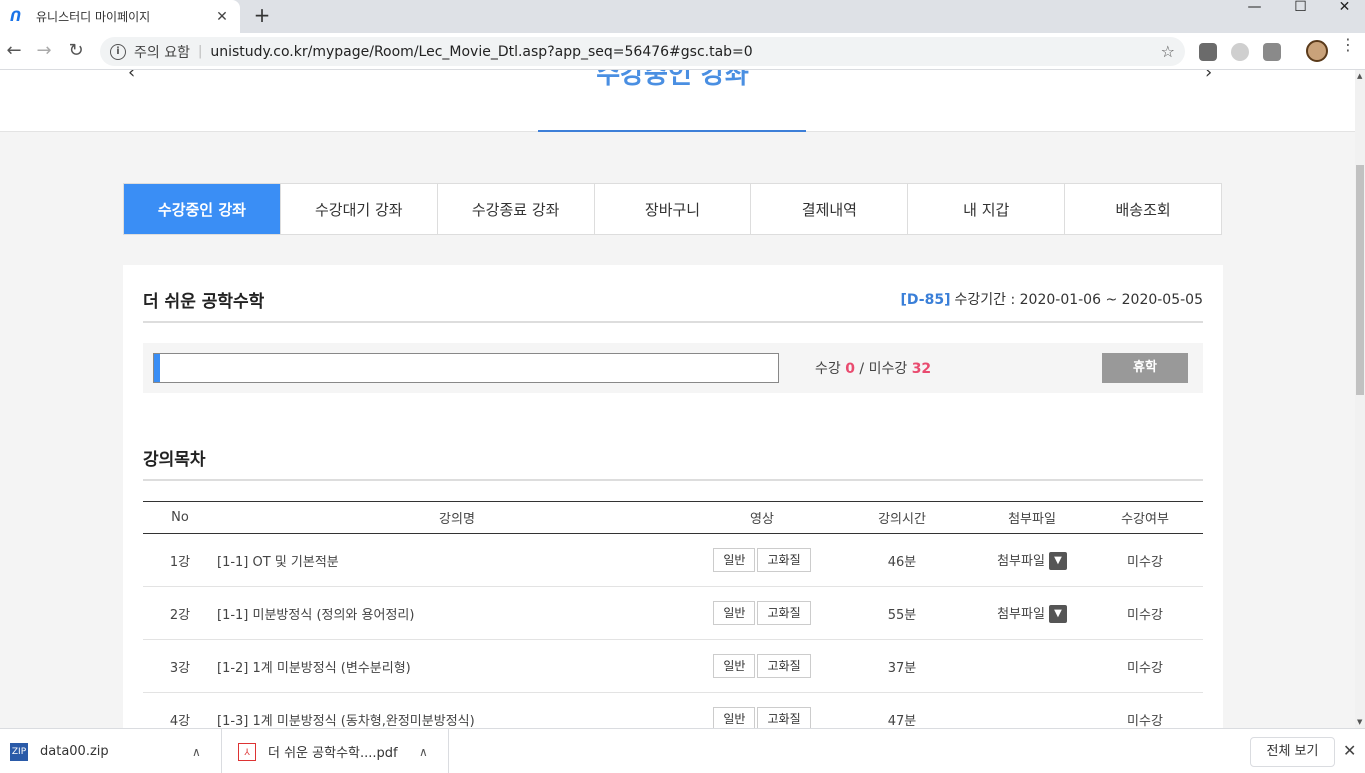 The height and width of the screenshot is (773, 1365). I want to click on toc-title: 강의목차, so click(174, 460).